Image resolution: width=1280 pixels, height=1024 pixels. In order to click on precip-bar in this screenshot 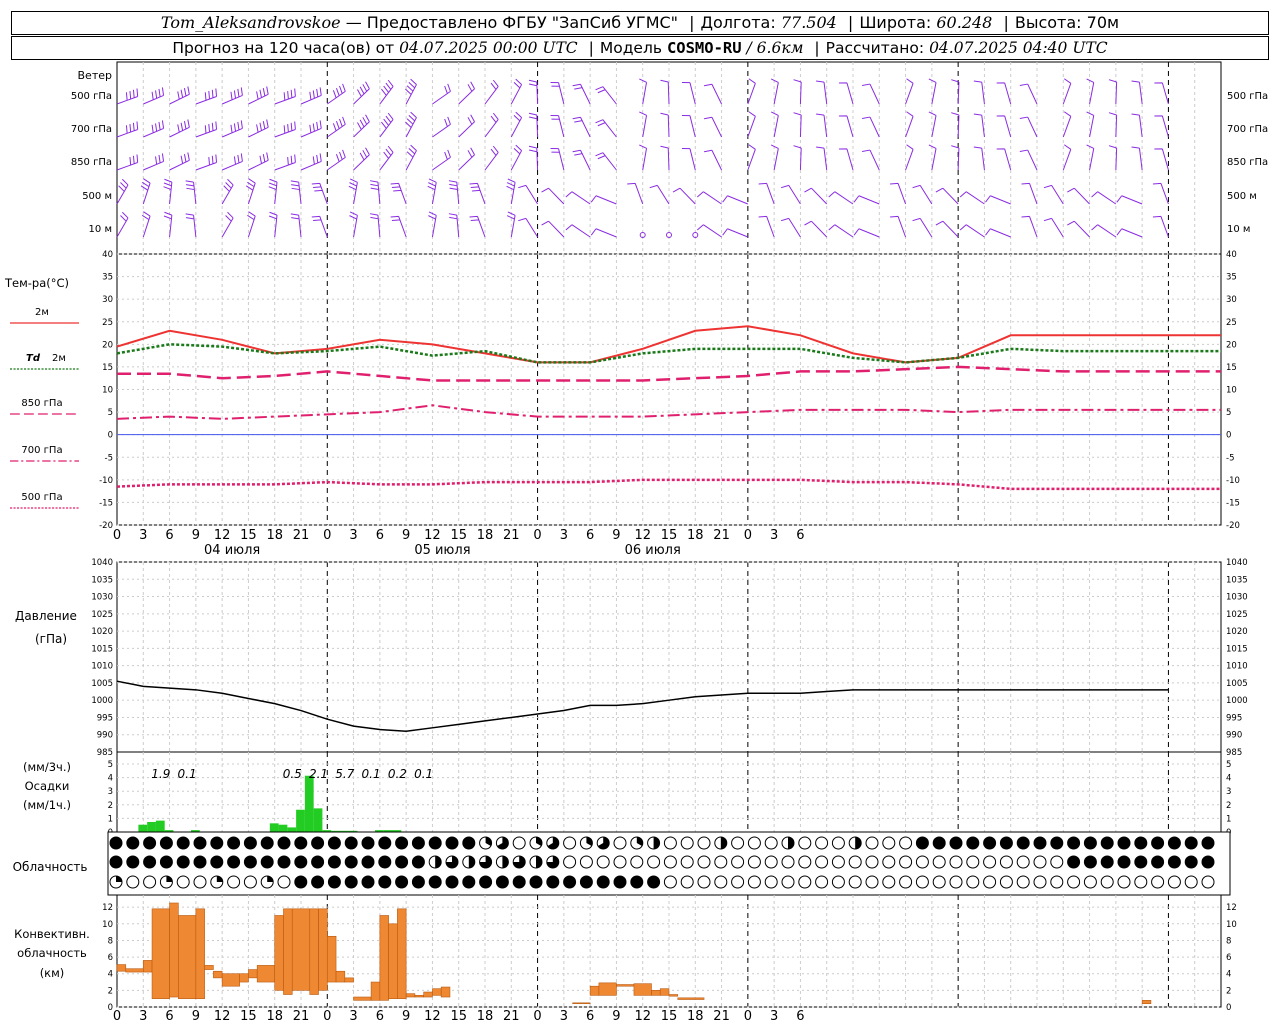, I will do `click(309, 804)`.